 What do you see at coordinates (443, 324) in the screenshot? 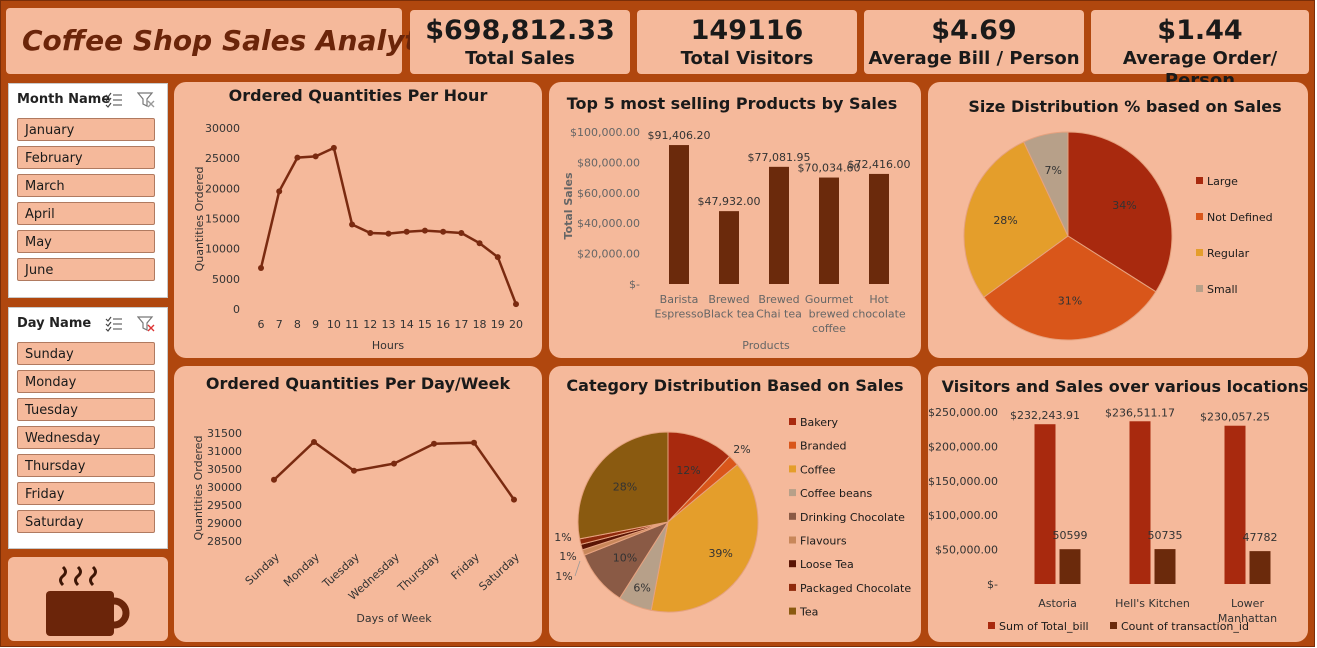
I see `x-tick-label: 16` at bounding box center [443, 324].